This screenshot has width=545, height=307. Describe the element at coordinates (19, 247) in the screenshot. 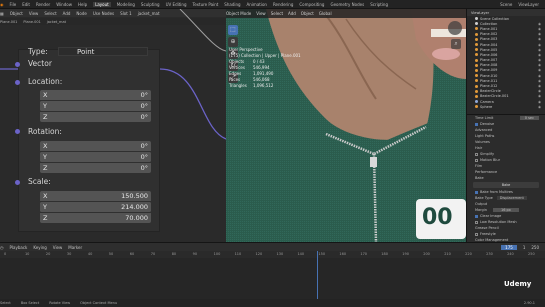

I see `menu-playback: Playback` at that location.